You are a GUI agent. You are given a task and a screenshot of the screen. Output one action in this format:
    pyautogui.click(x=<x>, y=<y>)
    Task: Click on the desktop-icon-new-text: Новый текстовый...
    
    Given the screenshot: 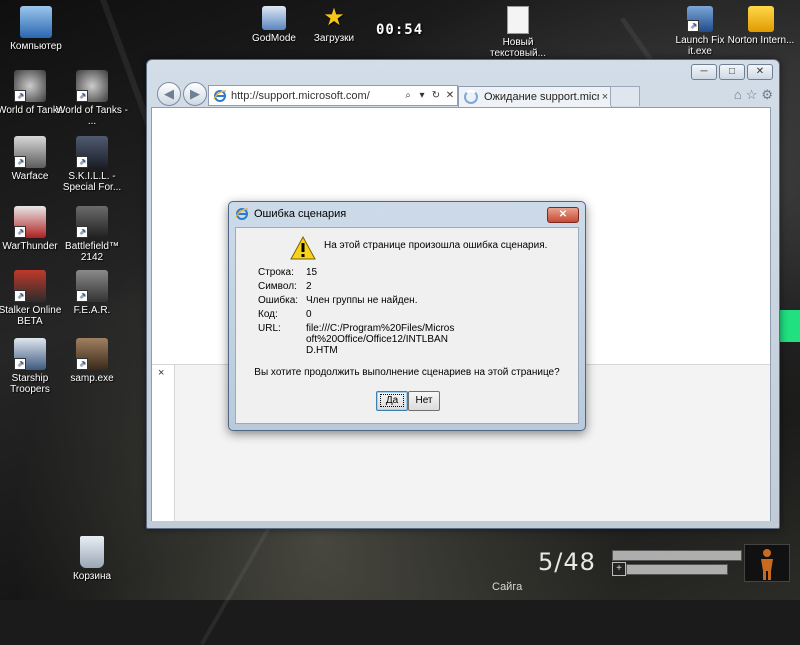 What is the action you would take?
    pyautogui.click(x=518, y=32)
    